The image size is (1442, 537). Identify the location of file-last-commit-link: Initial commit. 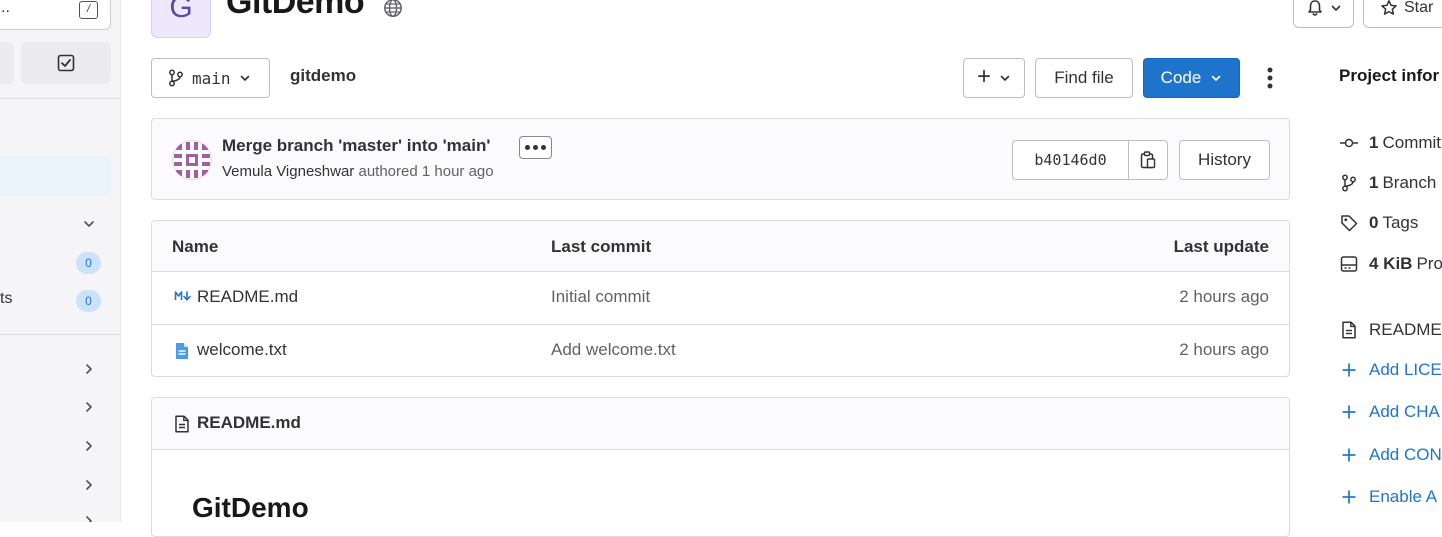
(600, 297).